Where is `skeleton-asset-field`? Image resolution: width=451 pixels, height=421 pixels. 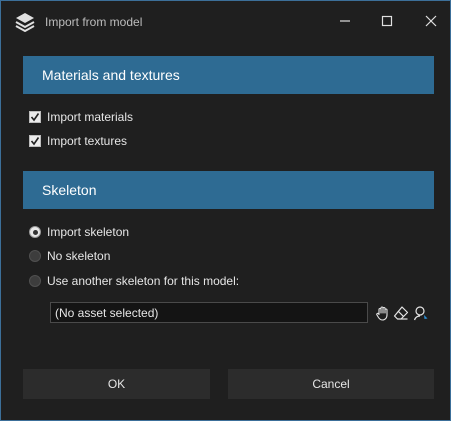 skeleton-asset-field is located at coordinates (209, 312).